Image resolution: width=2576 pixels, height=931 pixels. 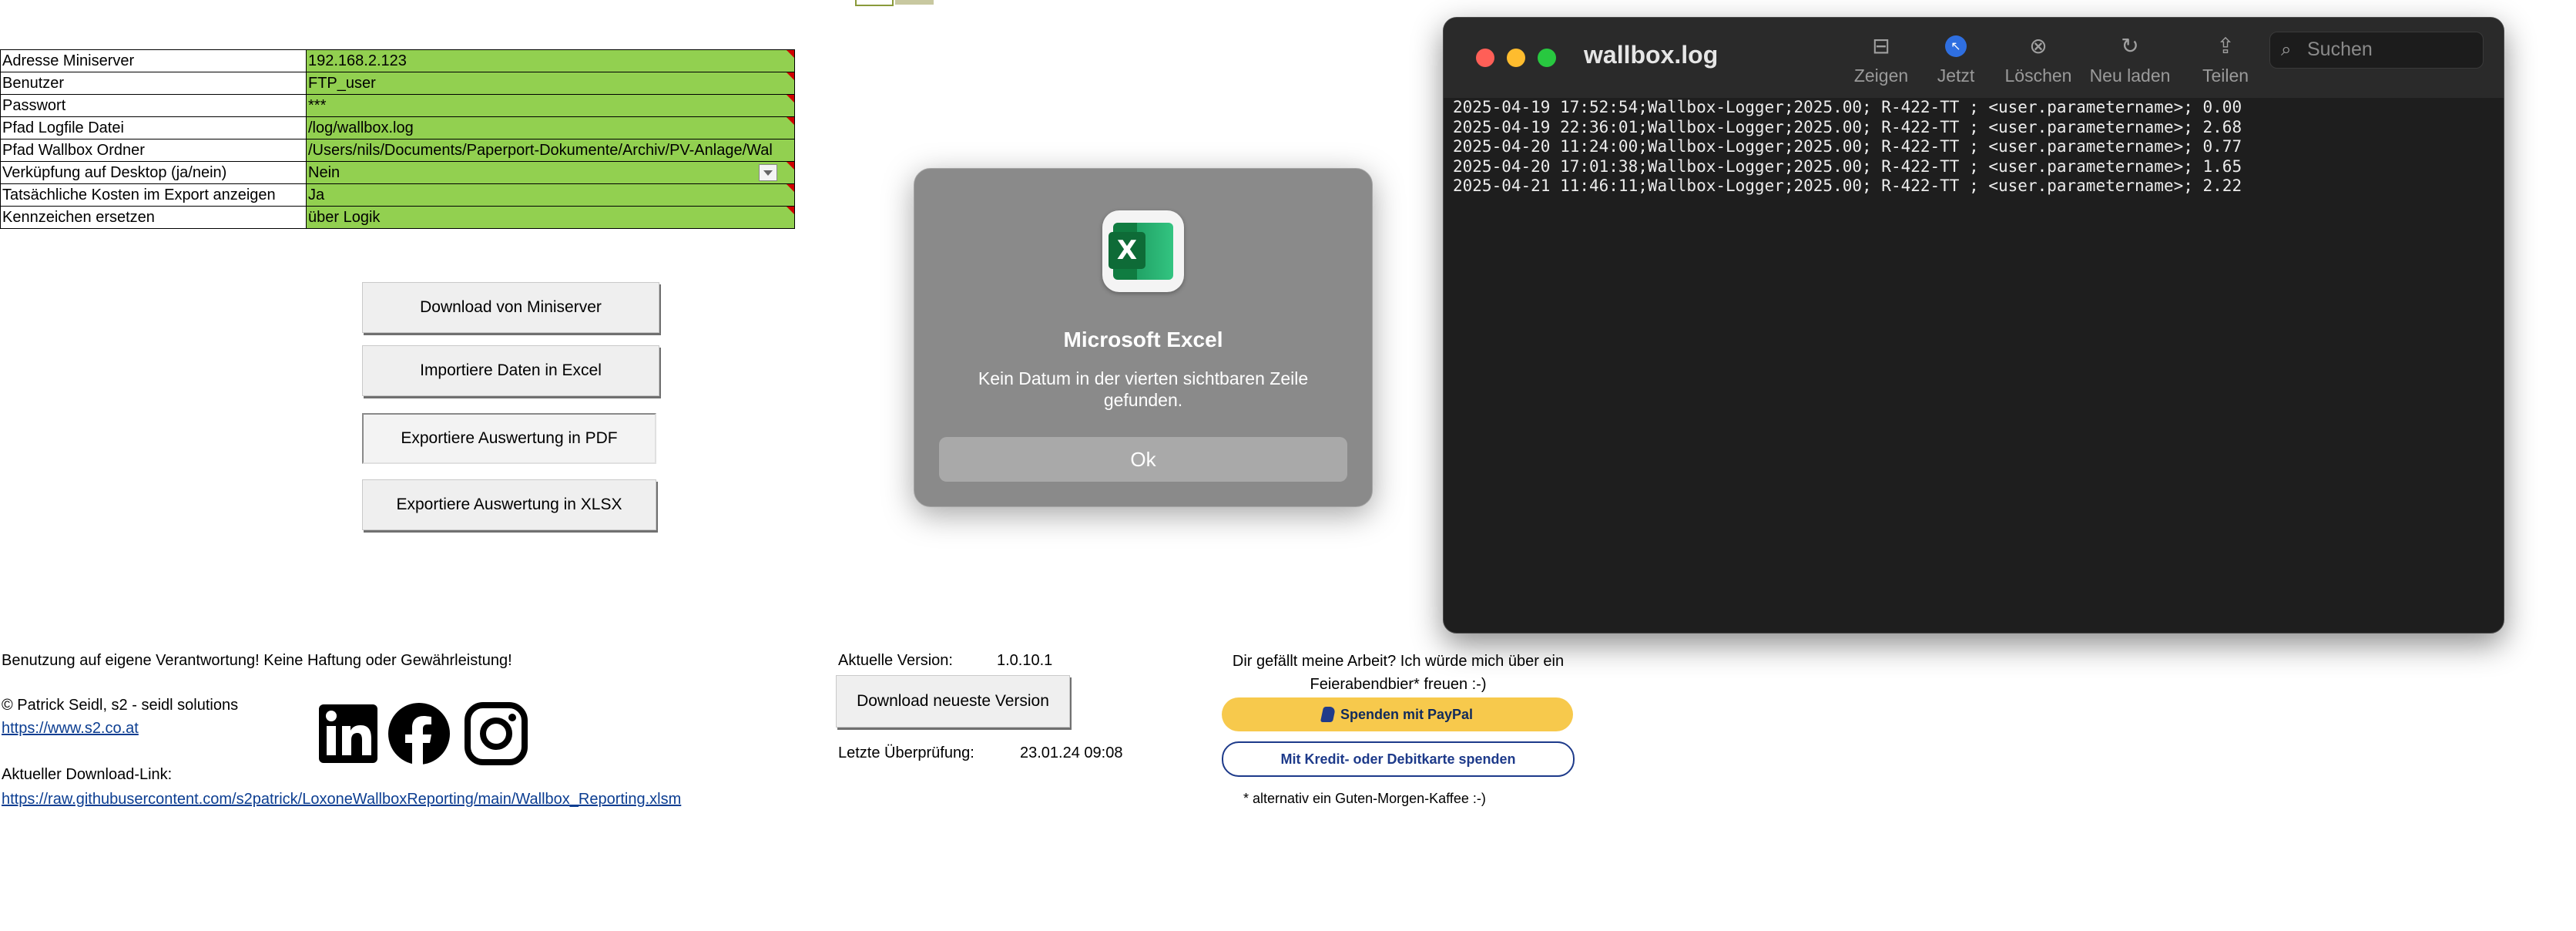 I want to click on toolbar-share-button: ⇪ Teilen, so click(x=2225, y=64).